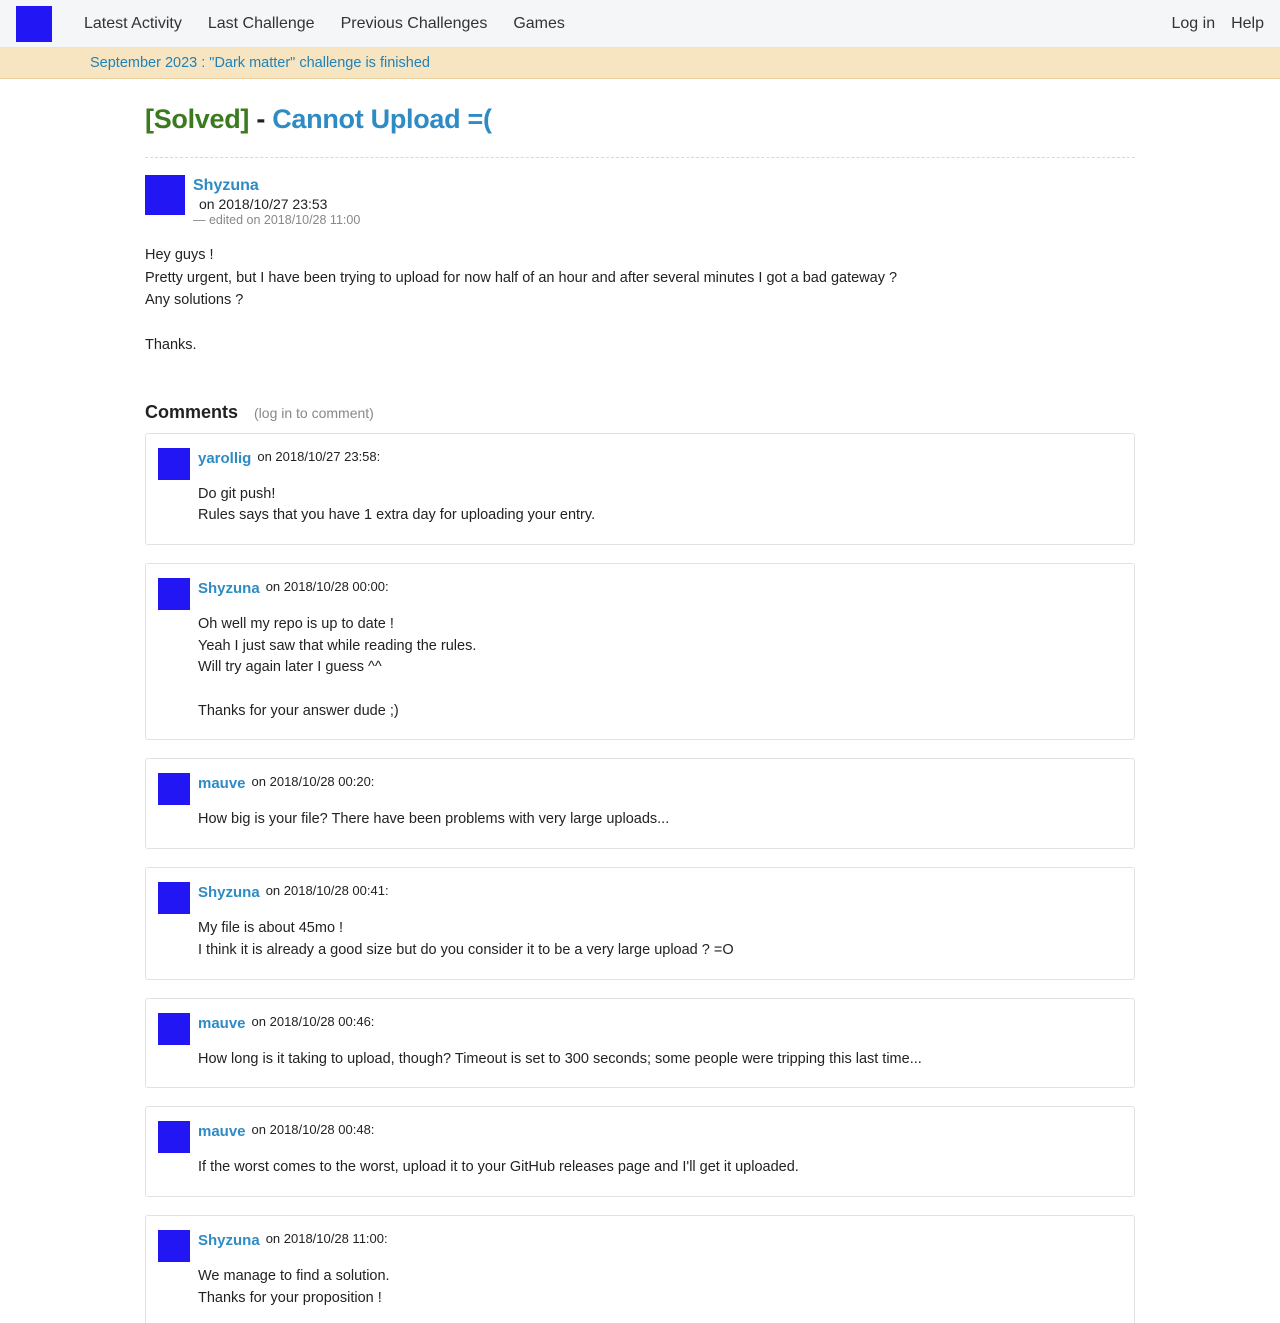 The width and height of the screenshot is (1280, 1323). Describe the element at coordinates (313, 1130) in the screenshot. I see `comment-date: on 2018/10/28 00:48:` at that location.